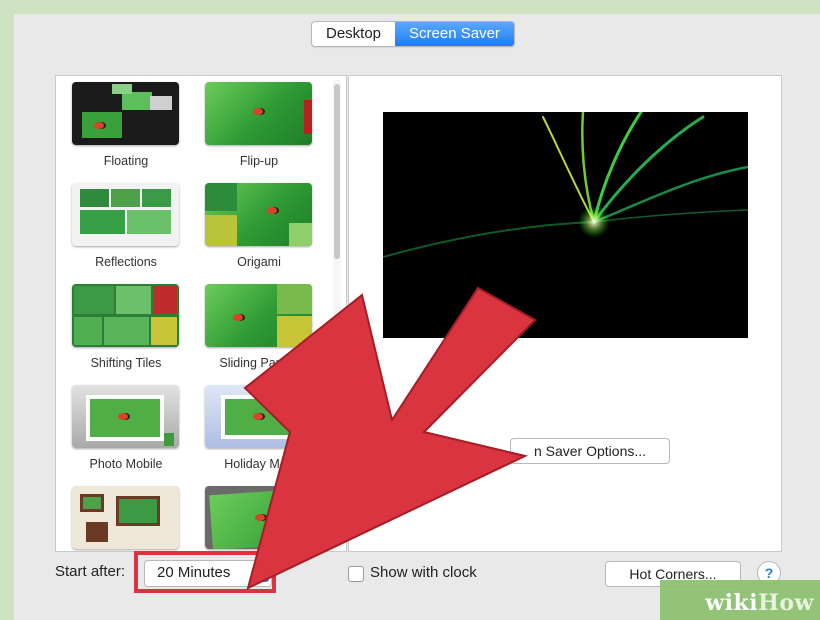  Describe the element at coordinates (759, 603) in the screenshot. I see `wikihow-logo: wikiHow` at that location.